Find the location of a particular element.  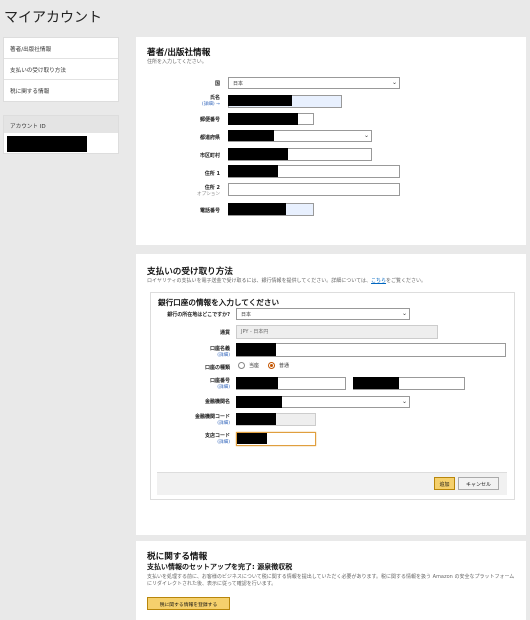

account-number-redacted is located at coordinates (257, 383).